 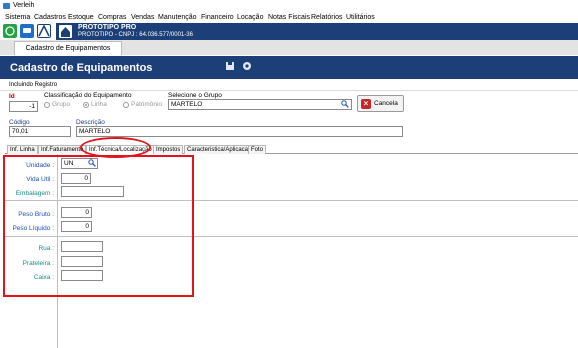 I want to click on id-label: Id, so click(x=12, y=96).